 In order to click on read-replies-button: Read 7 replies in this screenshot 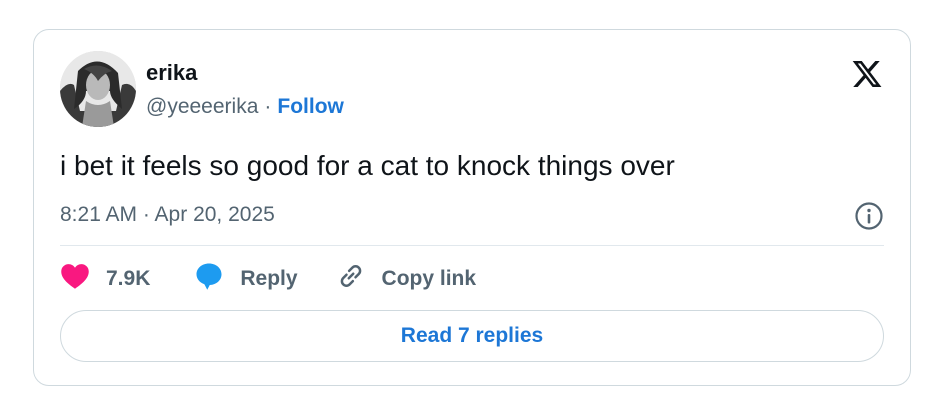, I will do `click(472, 336)`.